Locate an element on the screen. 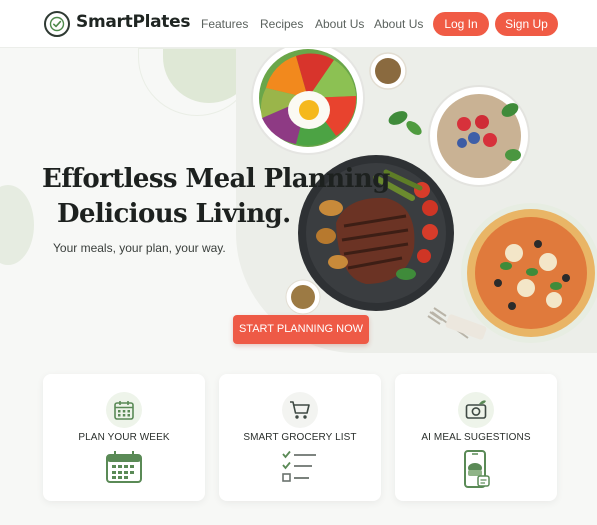  brand-name: SmartPlates is located at coordinates (133, 22).